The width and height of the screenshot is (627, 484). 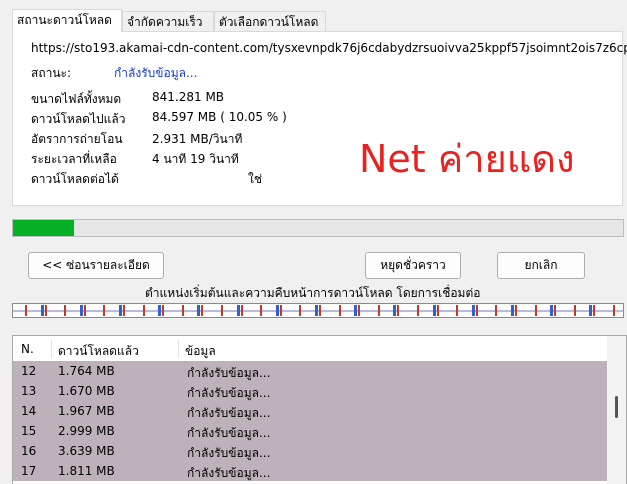 What do you see at coordinates (67, 20) in the screenshot?
I see `tab-download-status: สถานะดาวน์โหลด` at bounding box center [67, 20].